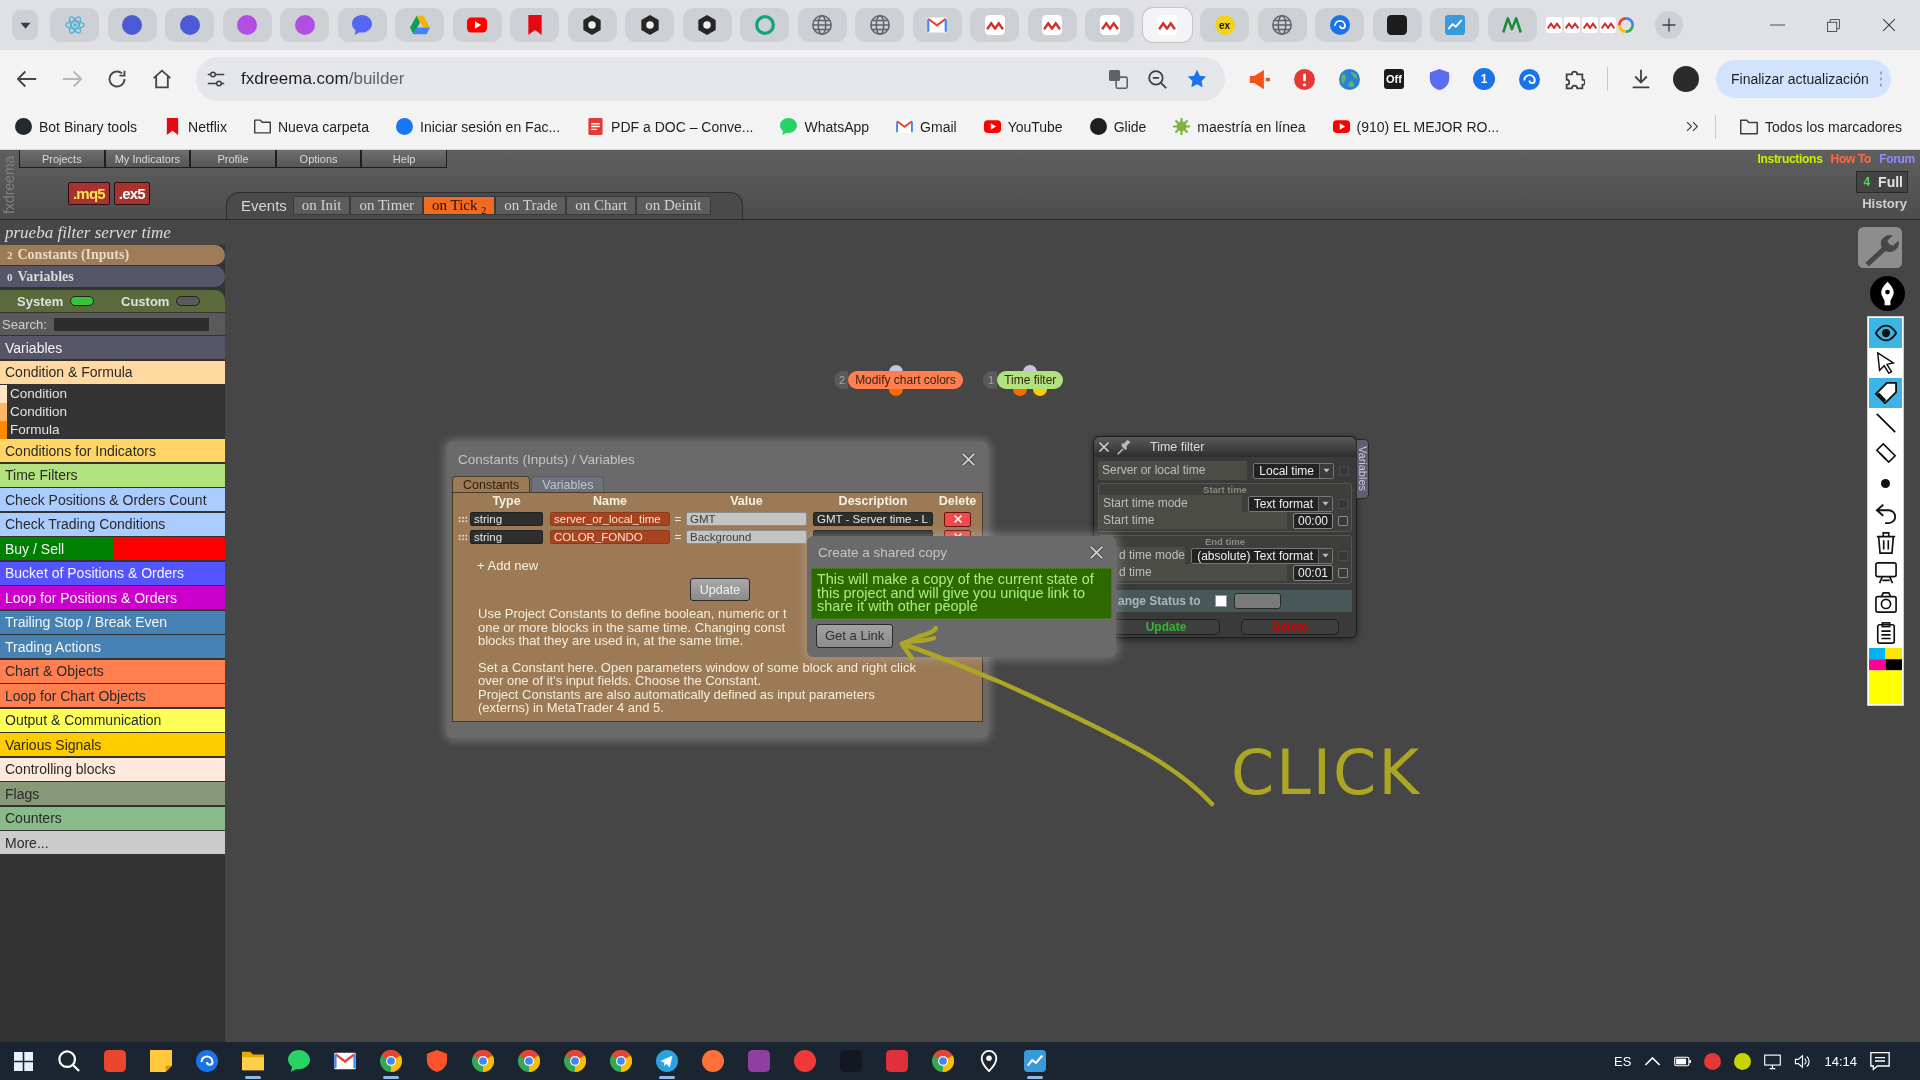 This screenshot has width=1920, height=1080. What do you see at coordinates (112, 769) in the screenshot?
I see `category-item: Controlling blocks` at bounding box center [112, 769].